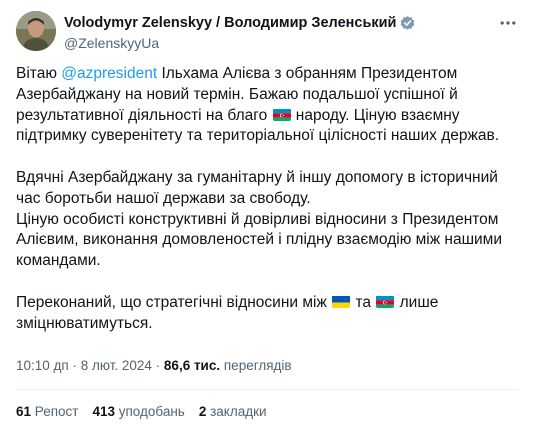  Describe the element at coordinates (192, 365) in the screenshot. I see `views-count: 86,6 тис.` at that location.